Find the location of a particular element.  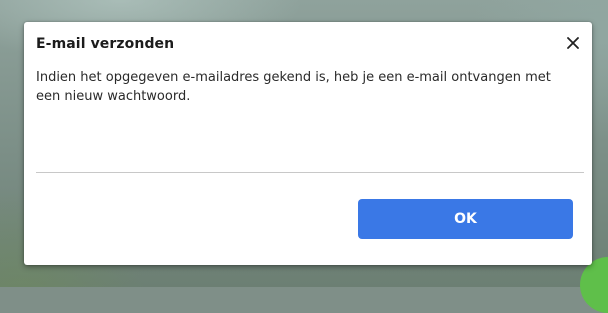

dialog-divider is located at coordinates (310, 172).